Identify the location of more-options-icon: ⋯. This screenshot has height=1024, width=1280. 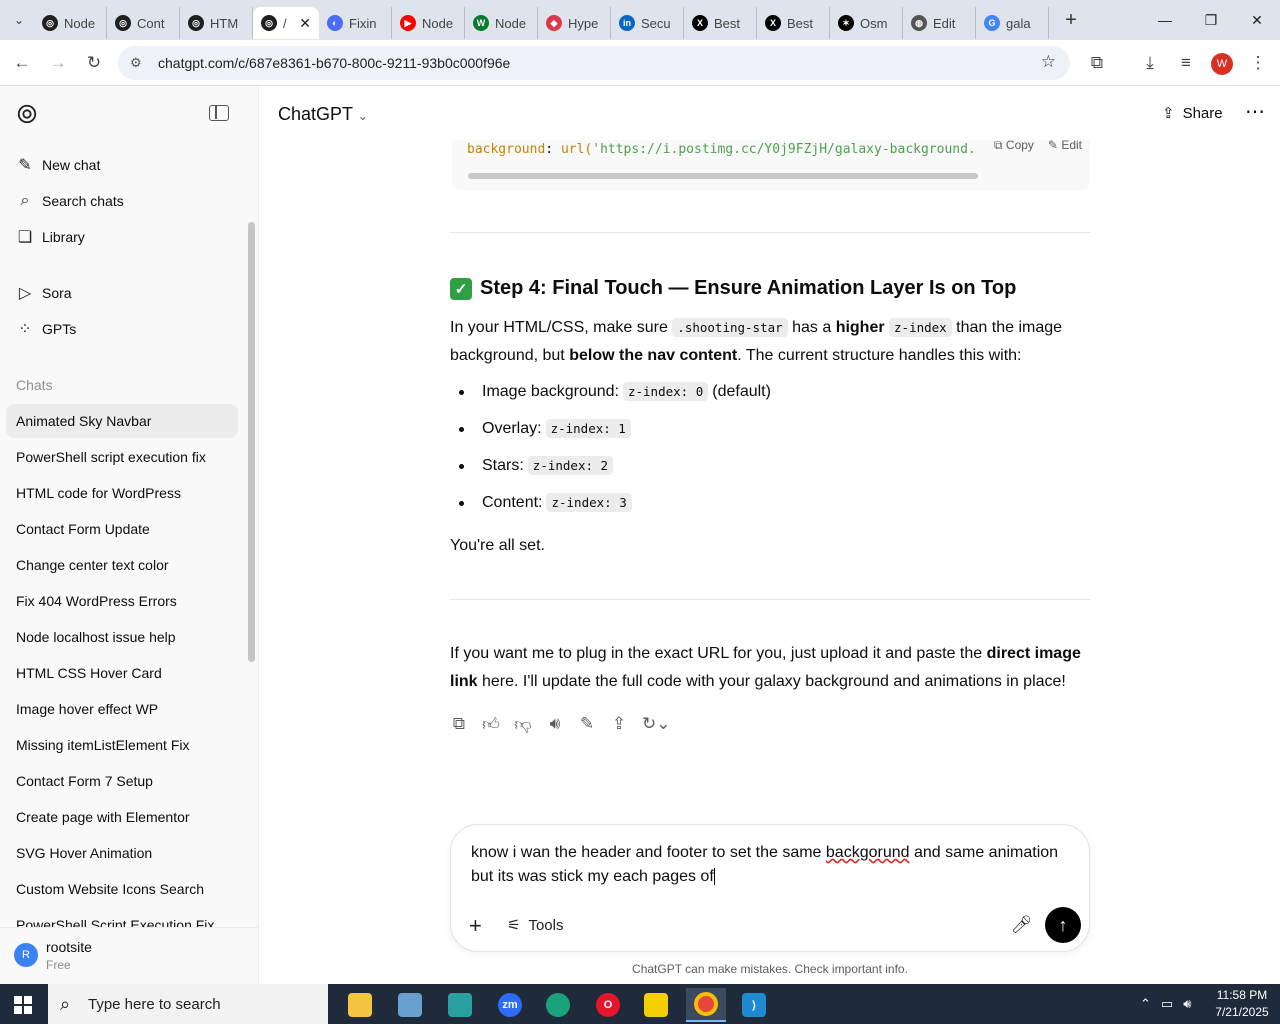
(1255, 111).